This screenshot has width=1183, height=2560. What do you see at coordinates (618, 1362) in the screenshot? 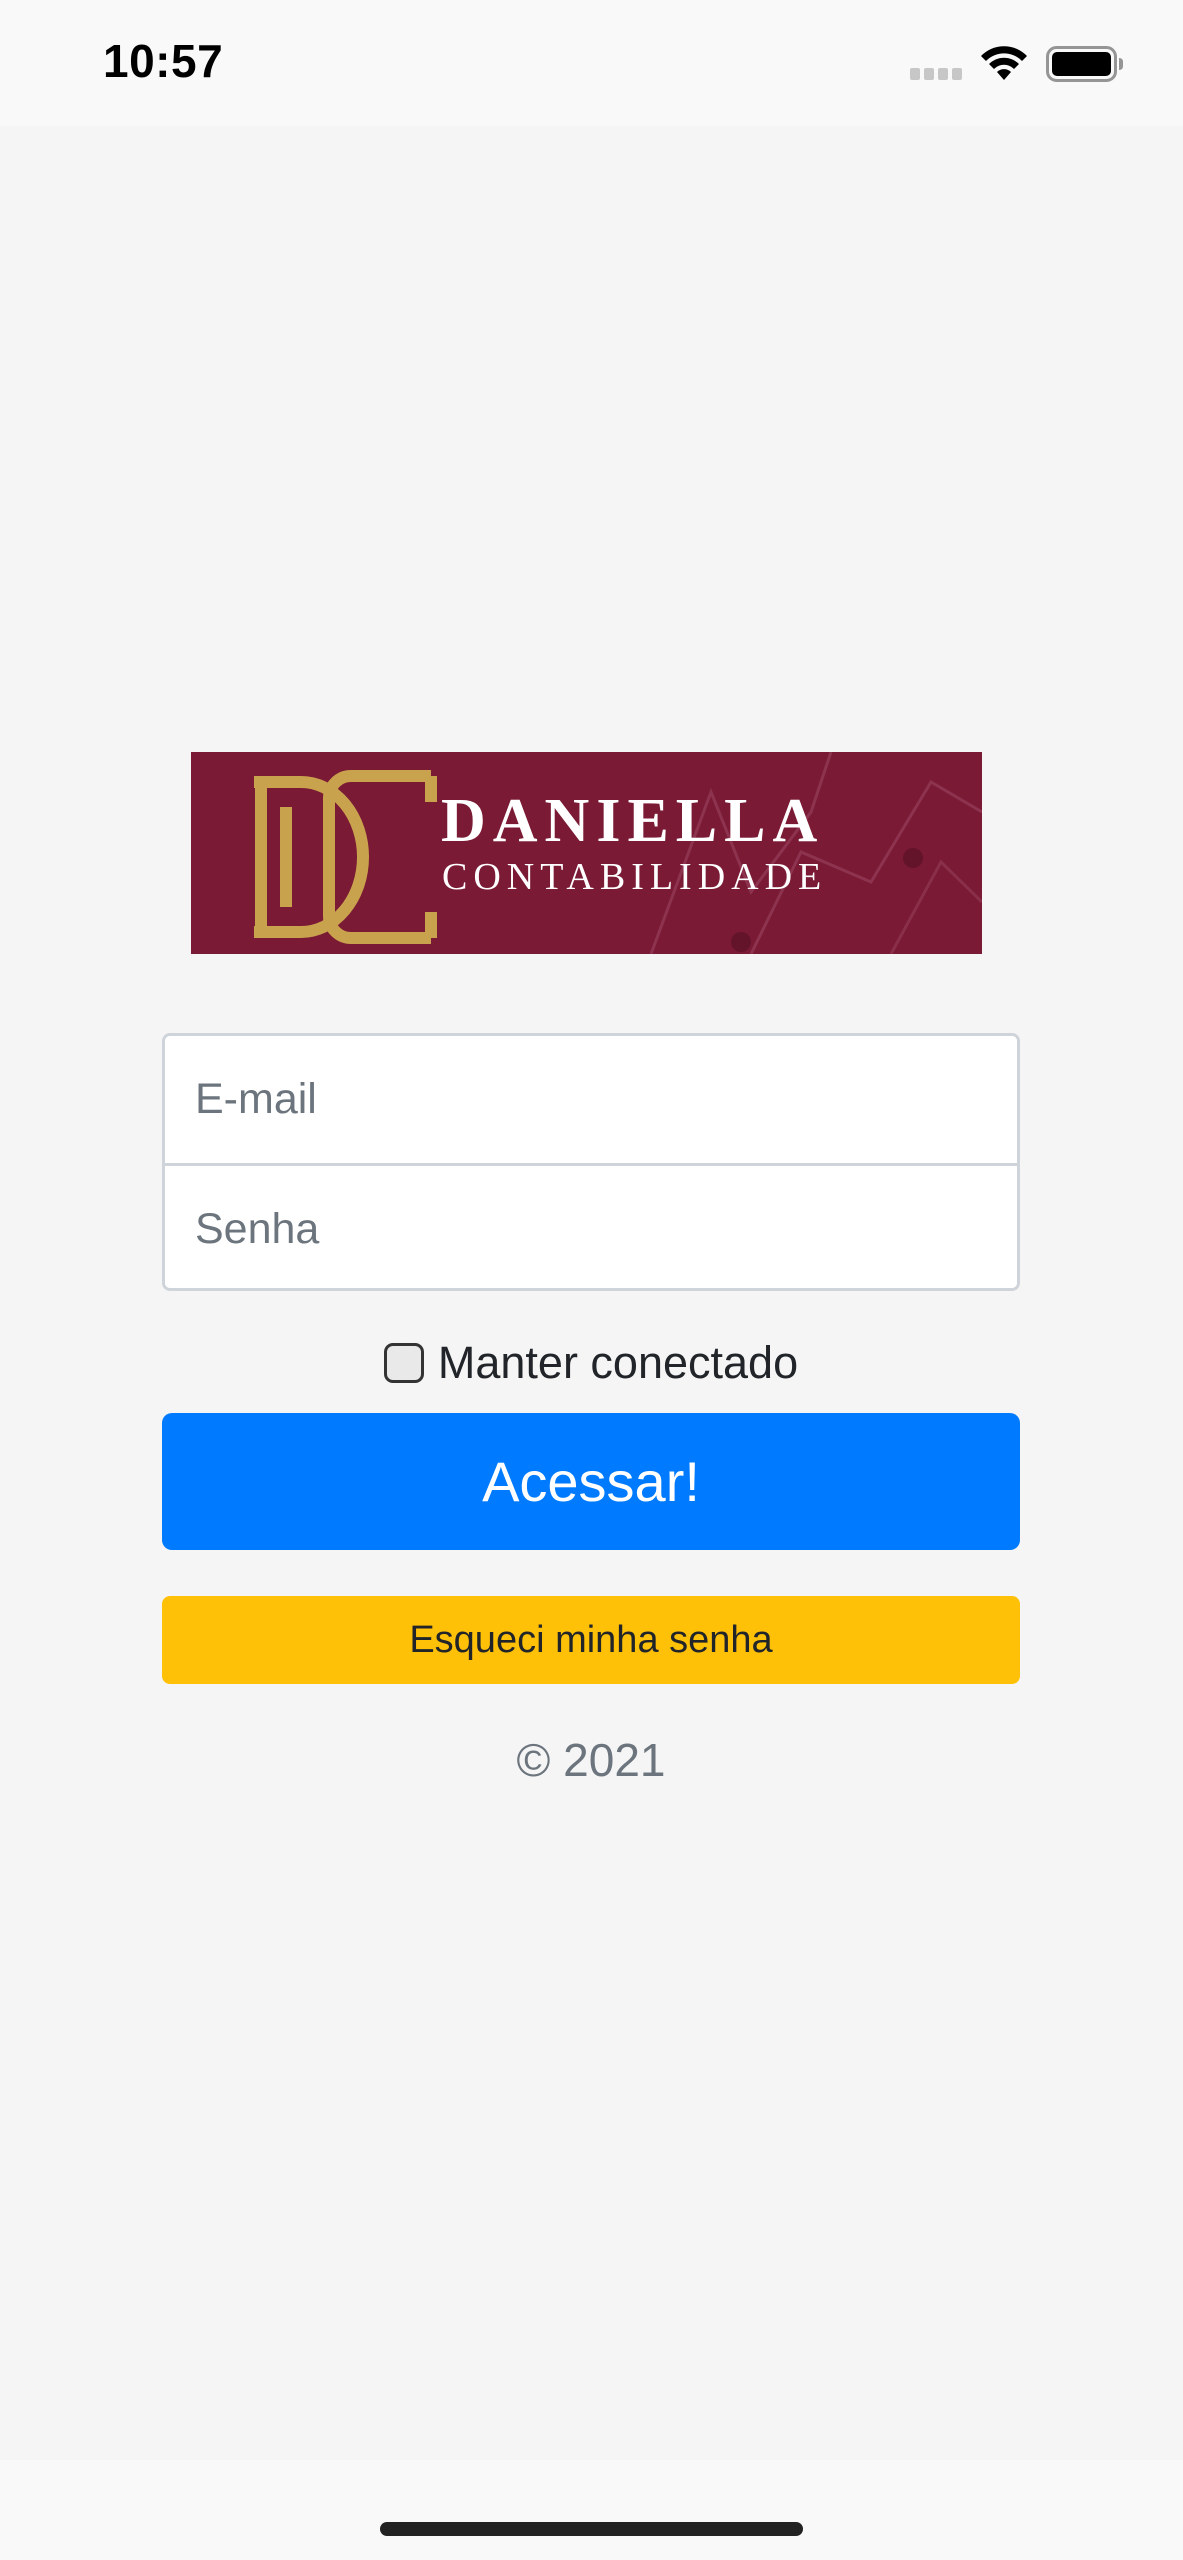
I see `remember-me-label: Manter conectado` at bounding box center [618, 1362].